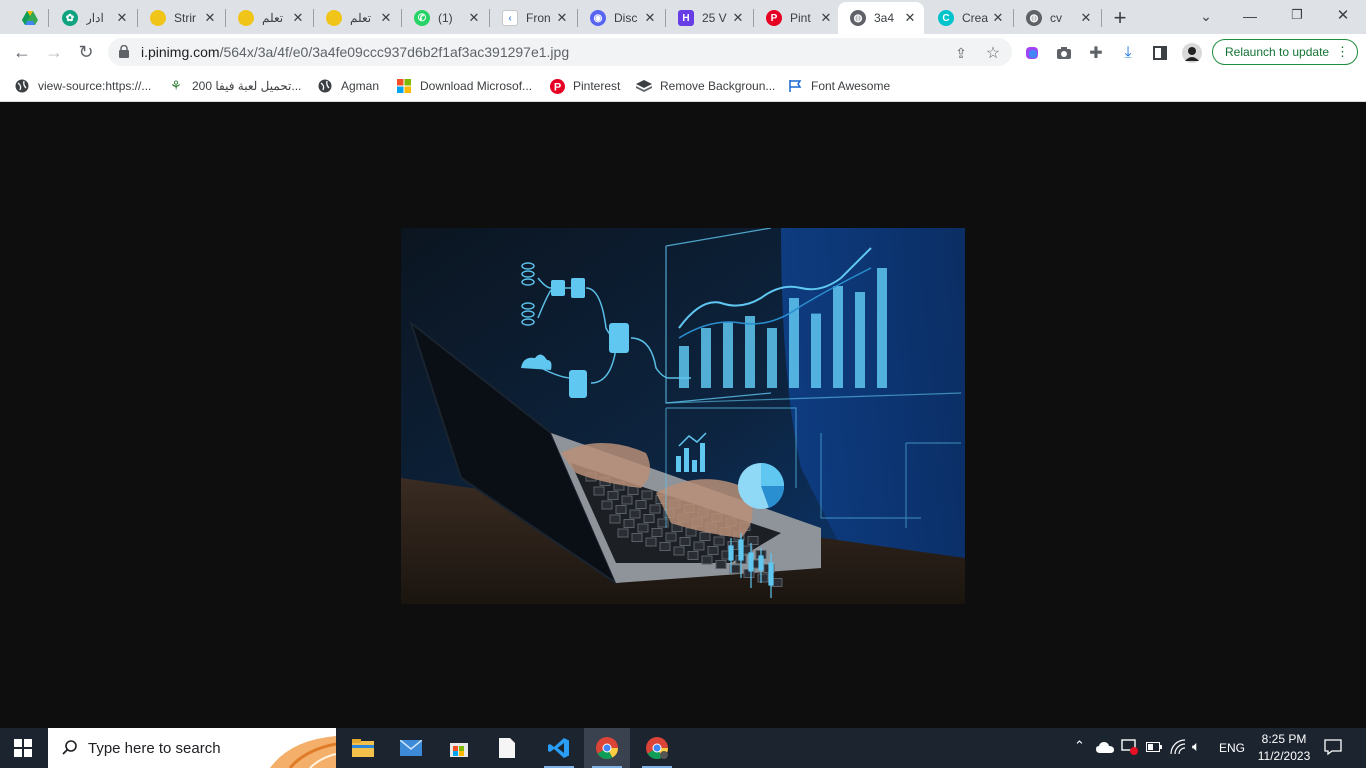  What do you see at coordinates (70, 18) in the screenshot?
I see `chatgpt-icon: ✿` at bounding box center [70, 18].